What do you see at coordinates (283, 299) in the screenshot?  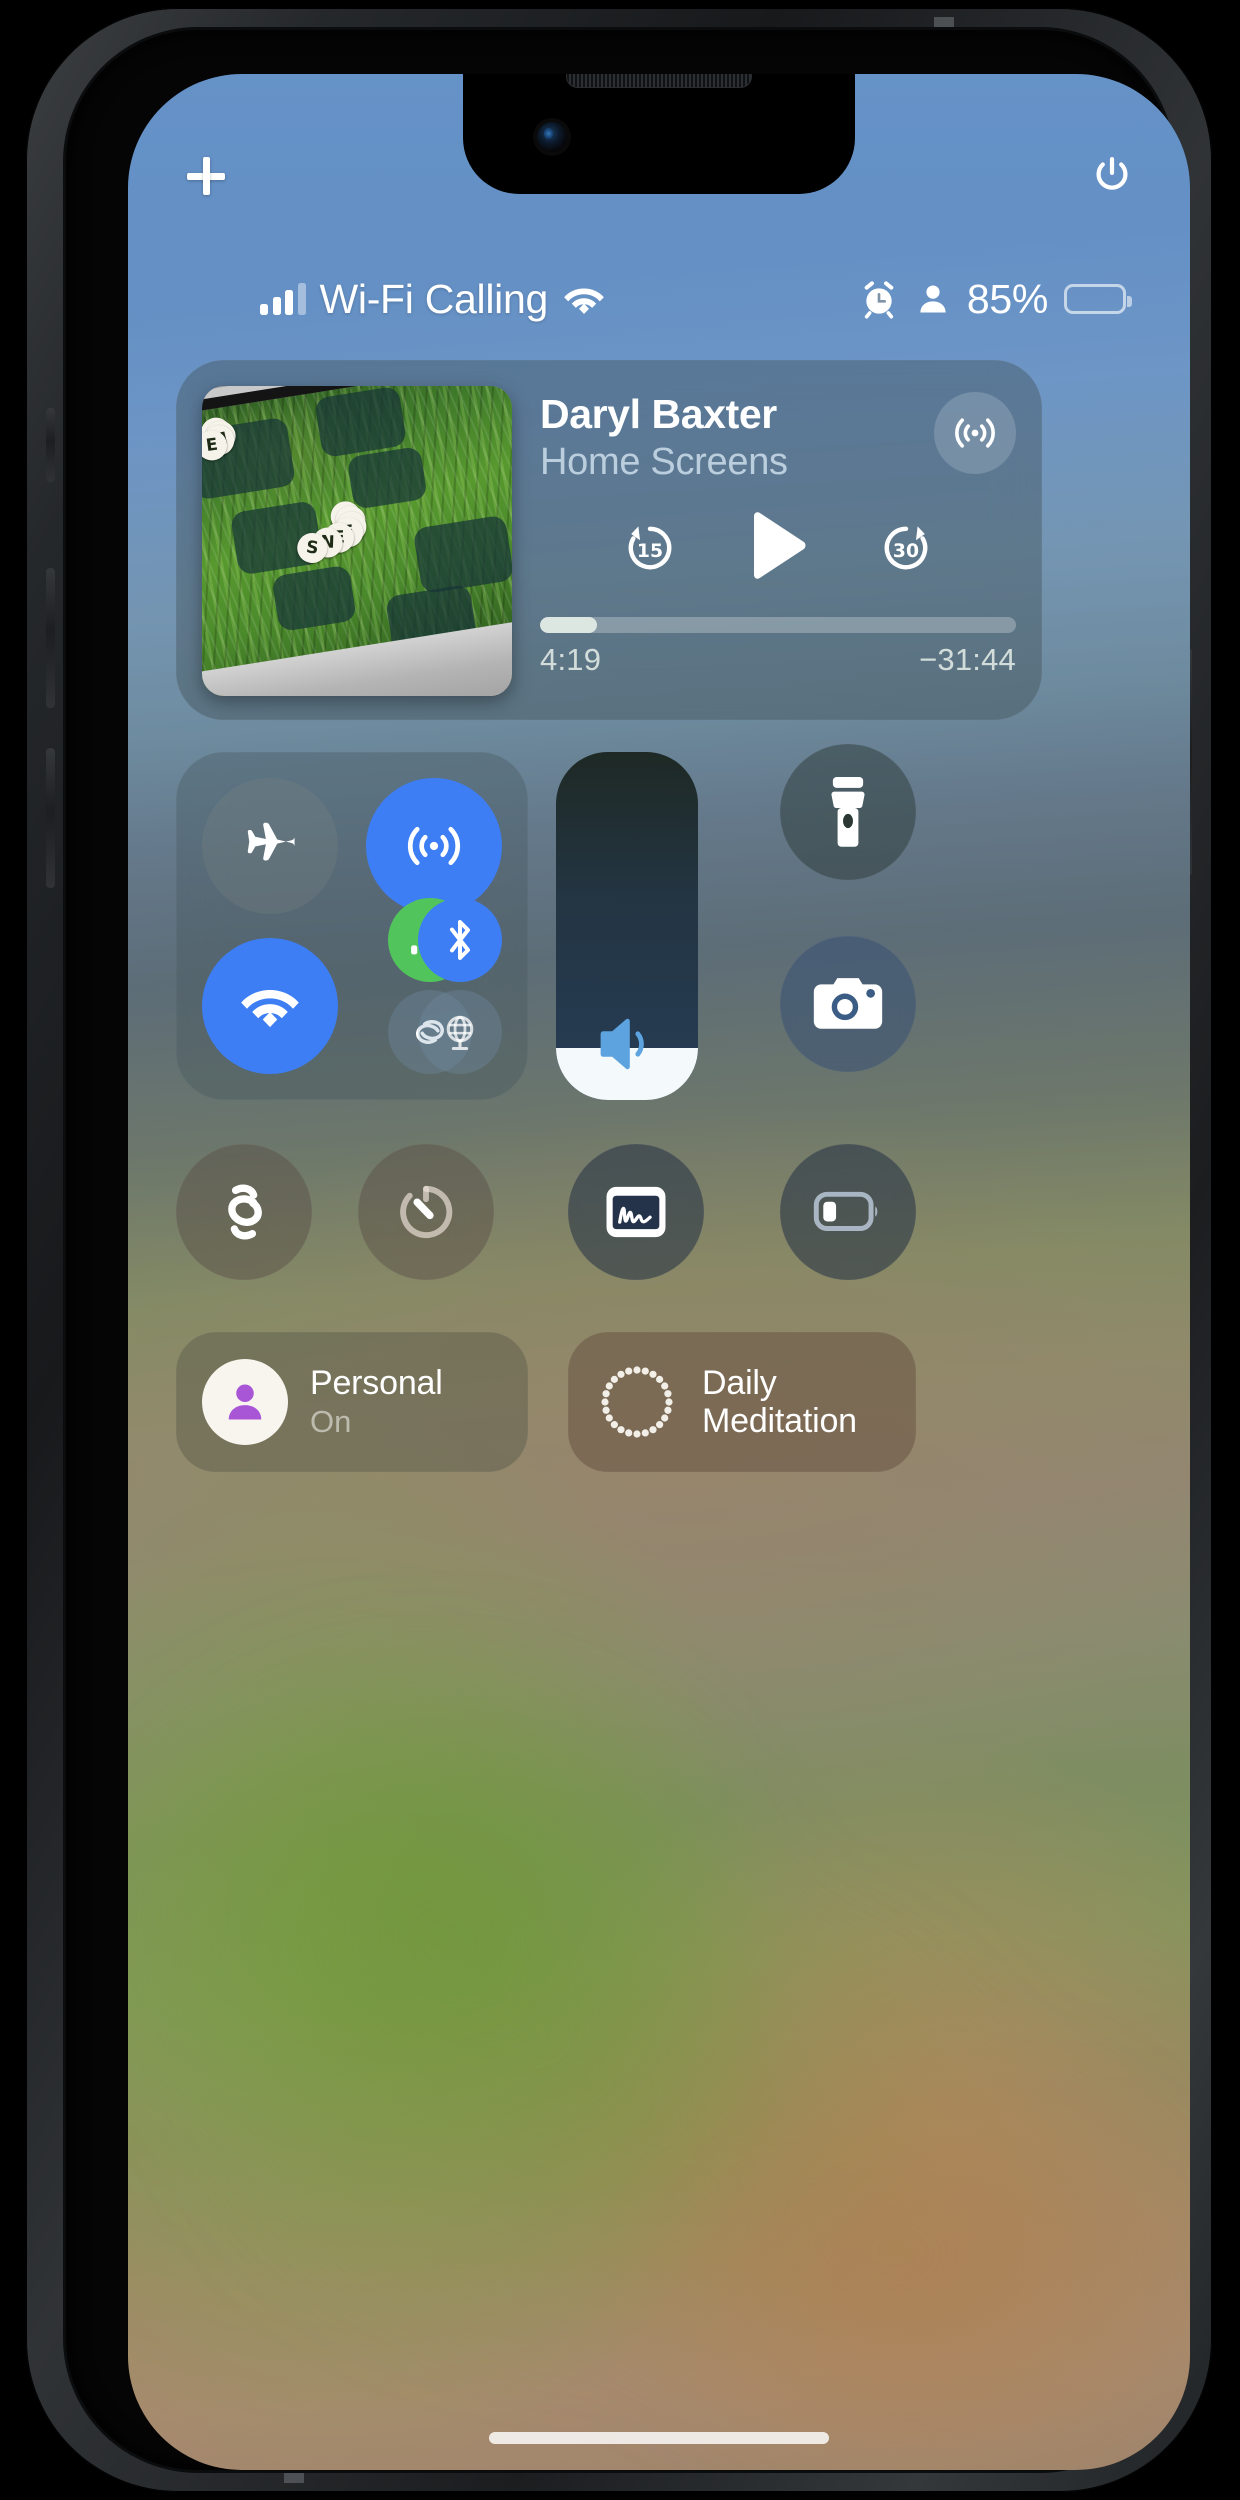 I see `cellular-signal-bars-icon` at bounding box center [283, 299].